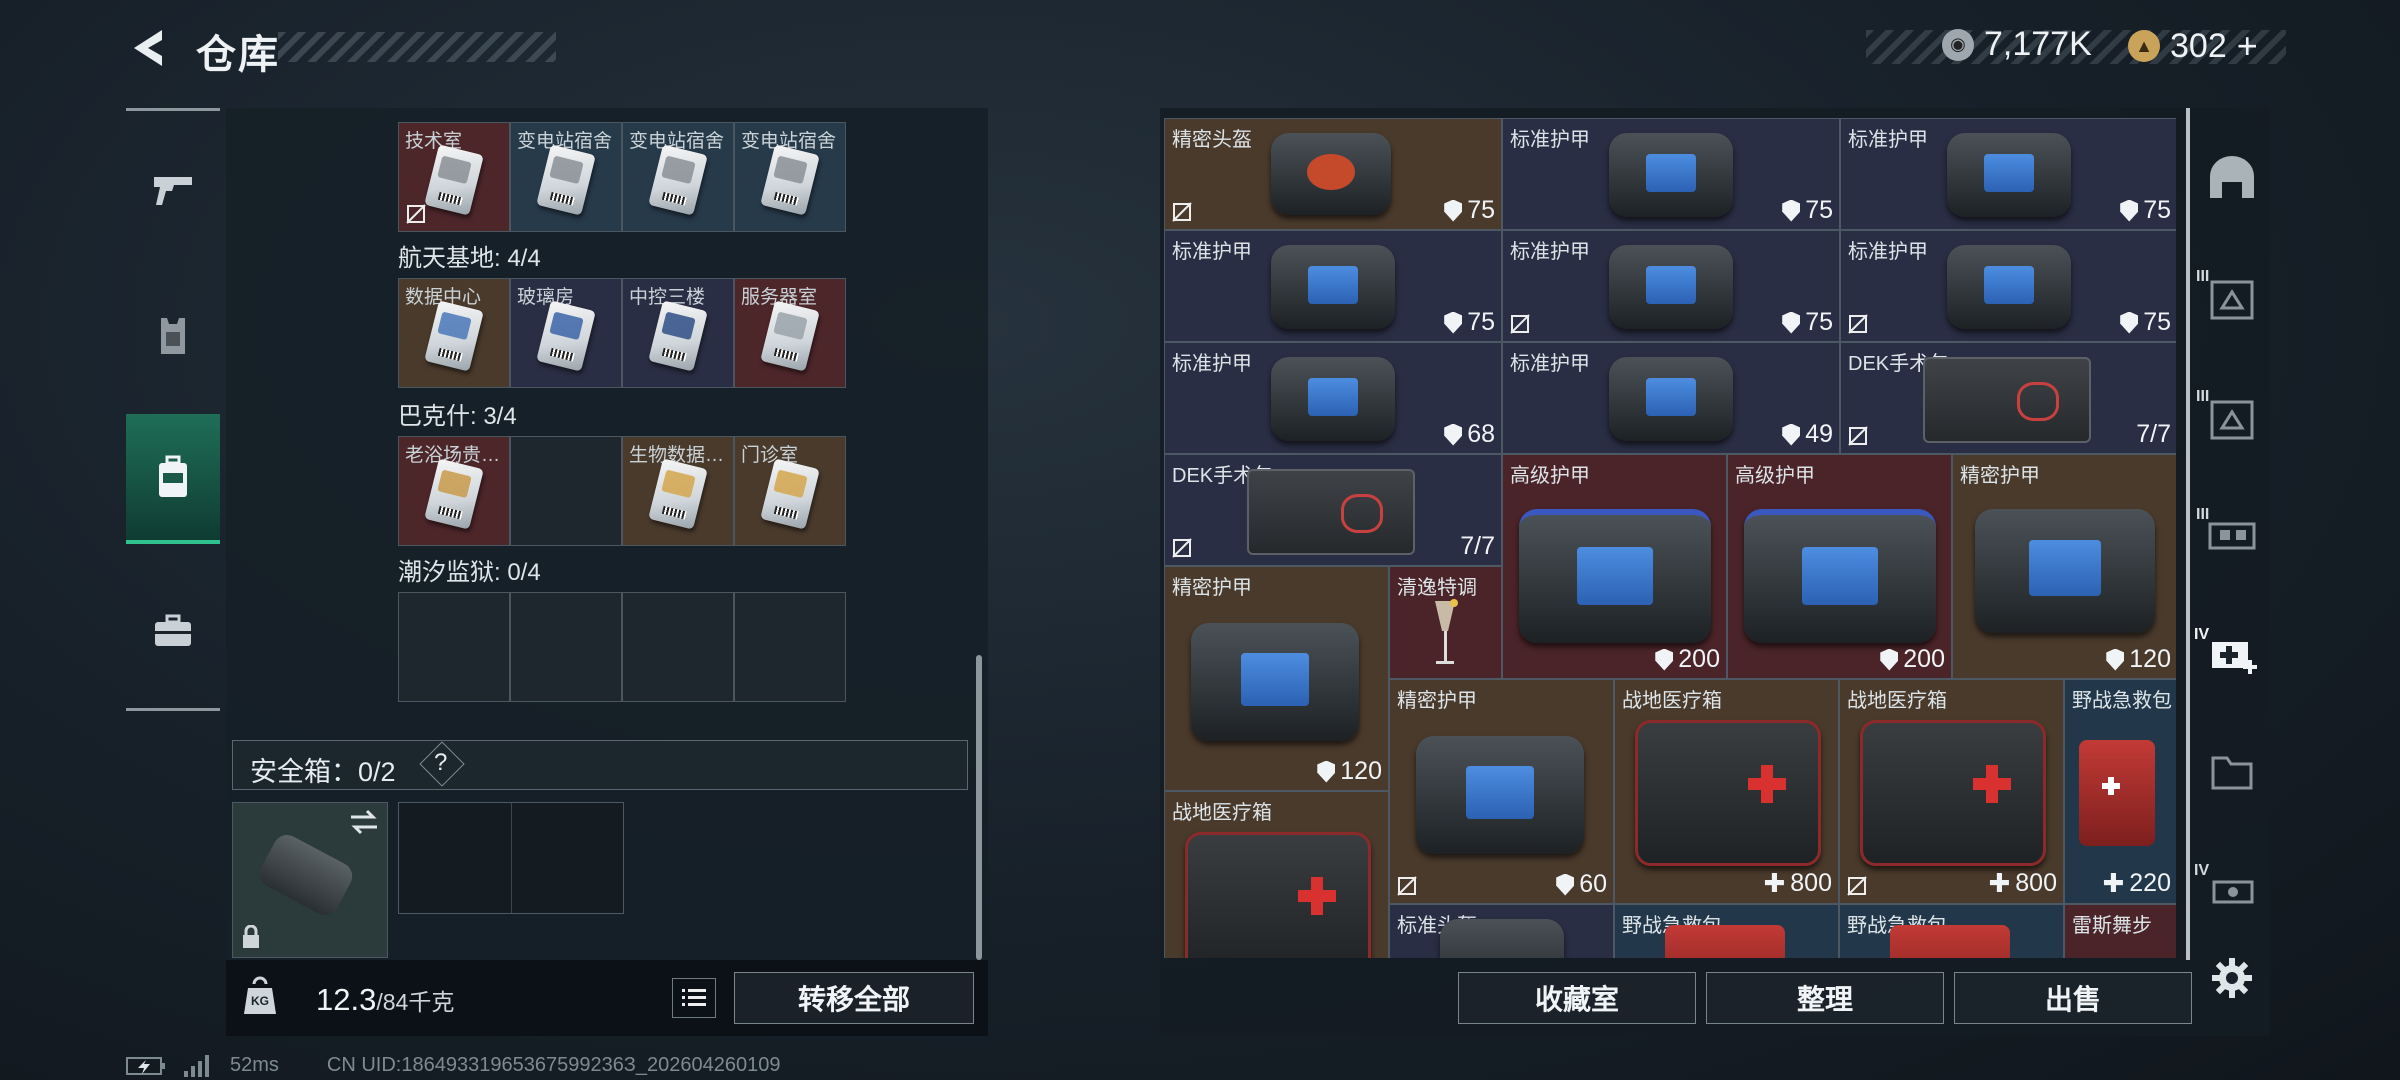 The width and height of the screenshot is (2400, 1080). Describe the element at coordinates (454, 177) in the screenshot. I see `key-slot: 技术室` at that location.